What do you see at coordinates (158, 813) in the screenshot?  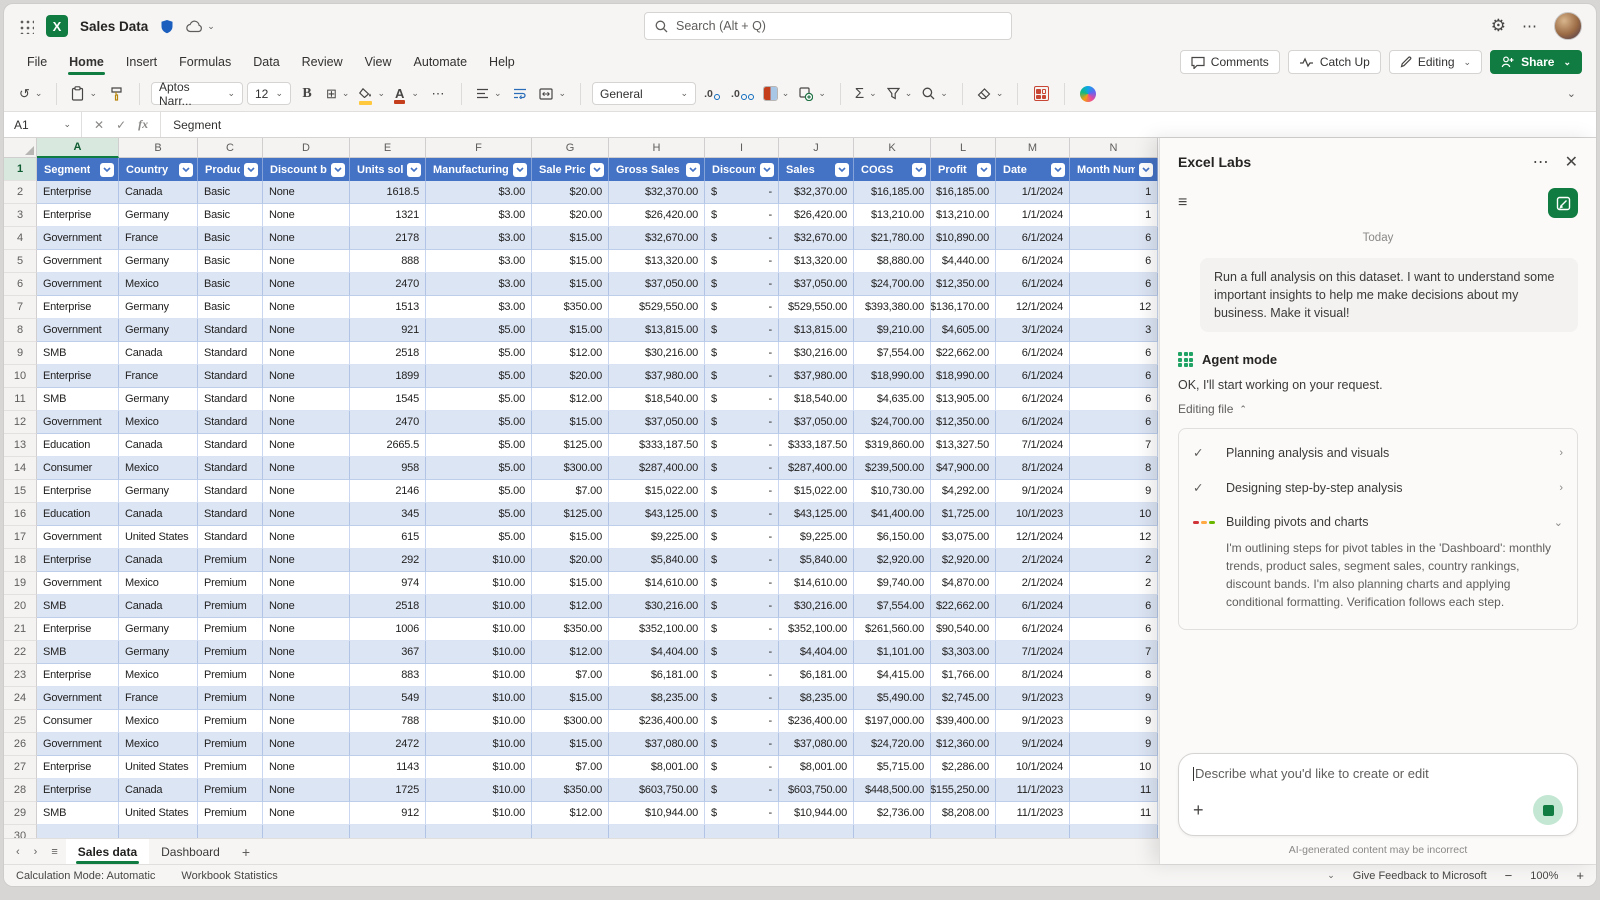 I see `cell: United States` at bounding box center [158, 813].